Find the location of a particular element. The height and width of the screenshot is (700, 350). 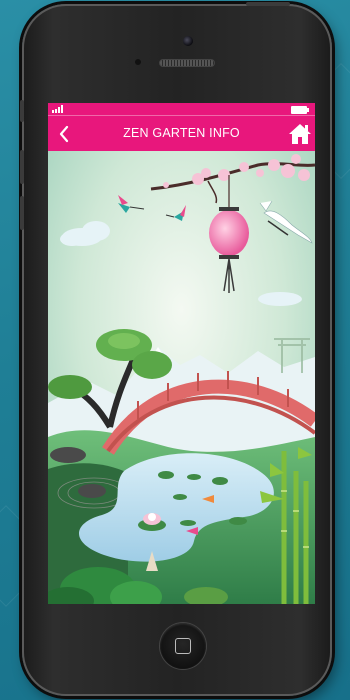

home-button is located at coordinates (300, 134).